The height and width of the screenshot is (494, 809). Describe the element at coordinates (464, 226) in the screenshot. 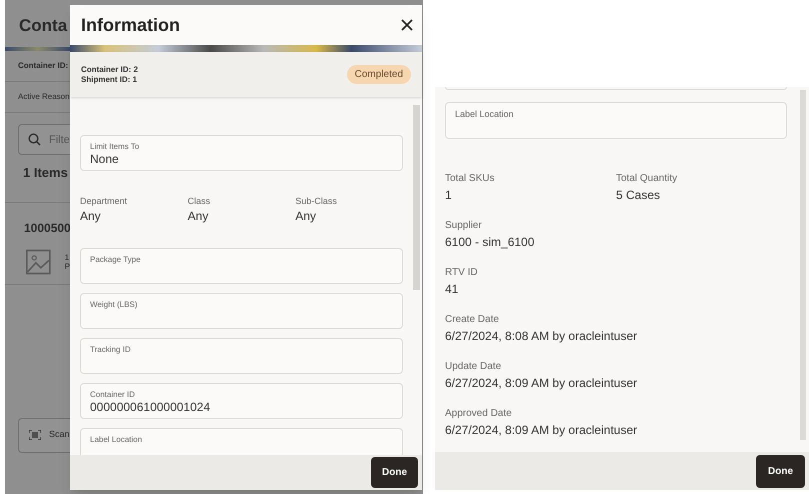

I see `info-label: Supplier` at that location.